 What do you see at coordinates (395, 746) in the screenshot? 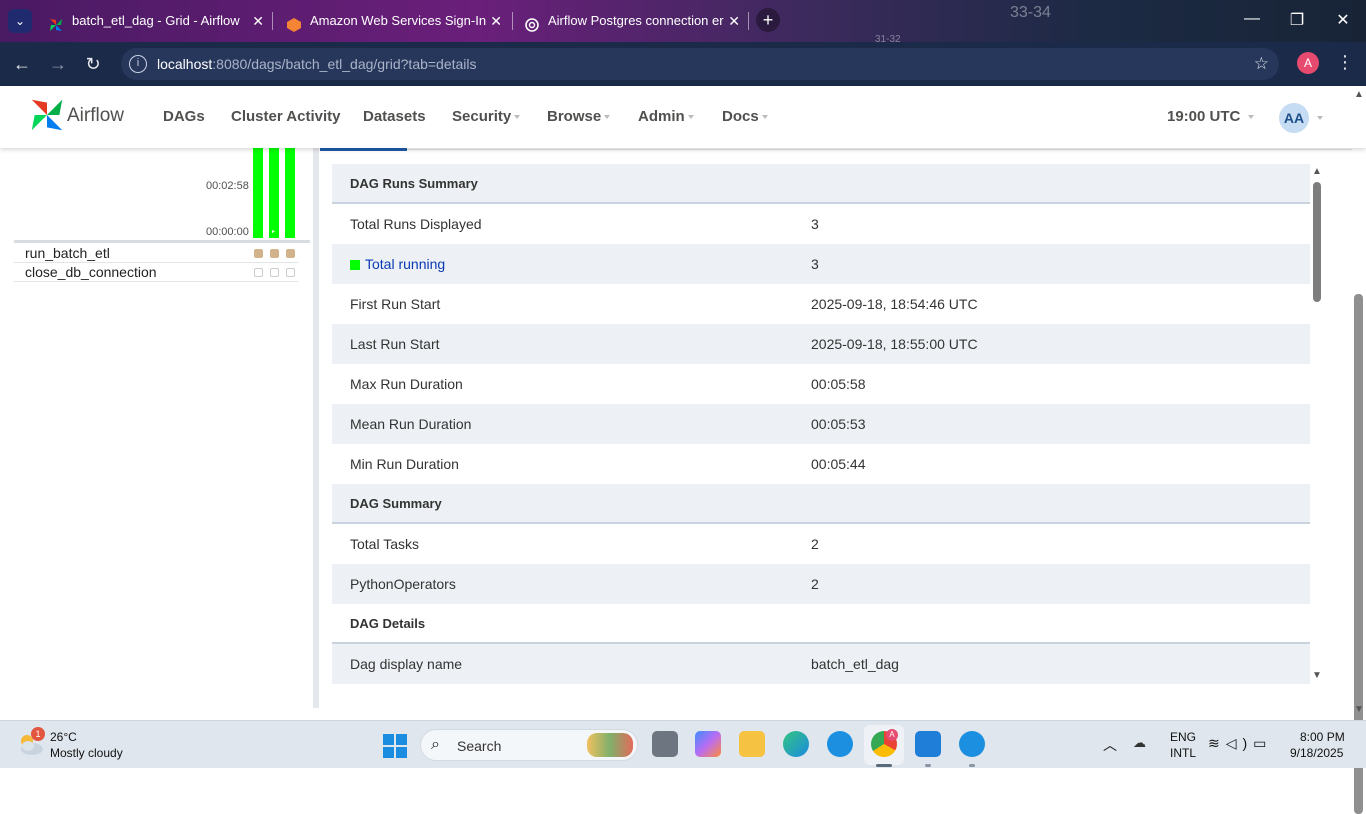
I see `windows-start-icon` at bounding box center [395, 746].